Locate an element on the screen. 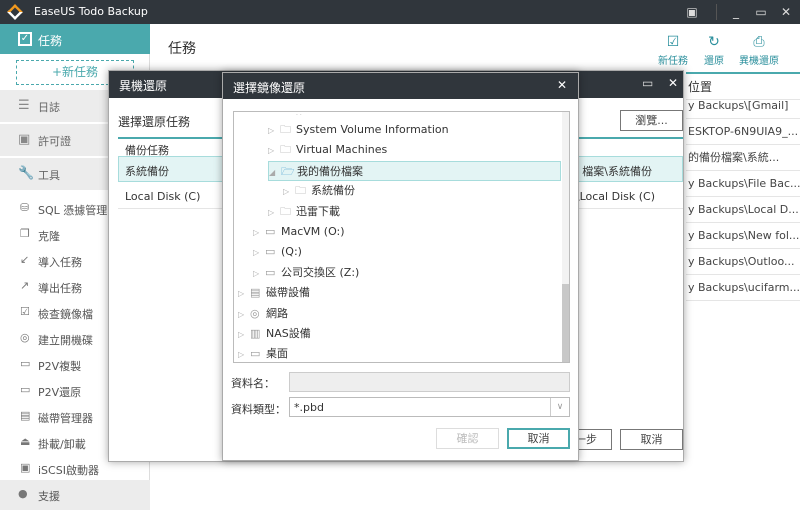 Image resolution: width=800 pixels, height=510 pixels. tree-item: ▷ ▤ 磁帶設備 is located at coordinates (274, 293).